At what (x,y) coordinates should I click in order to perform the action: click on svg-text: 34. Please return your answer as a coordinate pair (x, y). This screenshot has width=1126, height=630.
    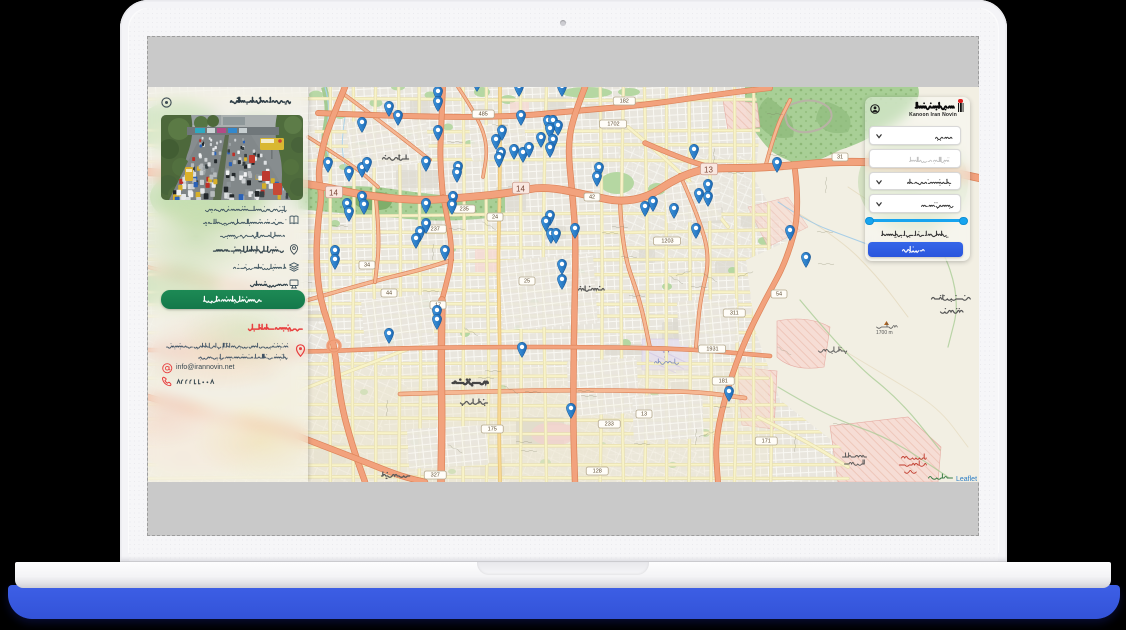
    Looking at the image, I should click on (367, 266).